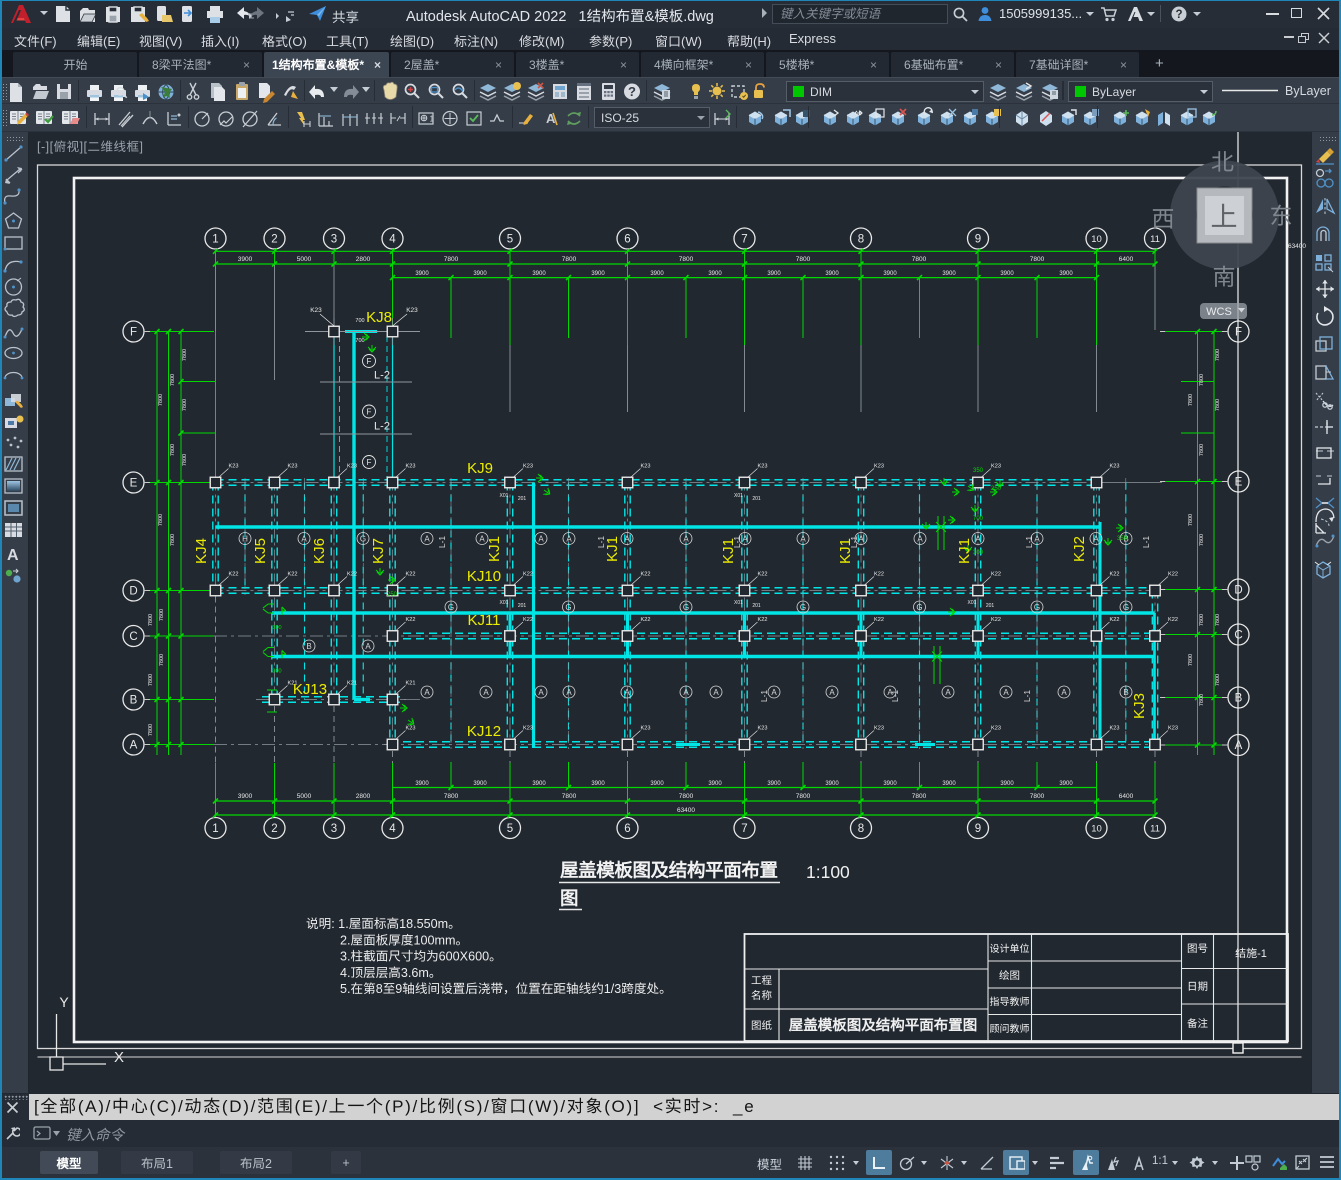  What do you see at coordinates (1224, 277) in the screenshot?
I see `svg-text: 南` at bounding box center [1224, 277].